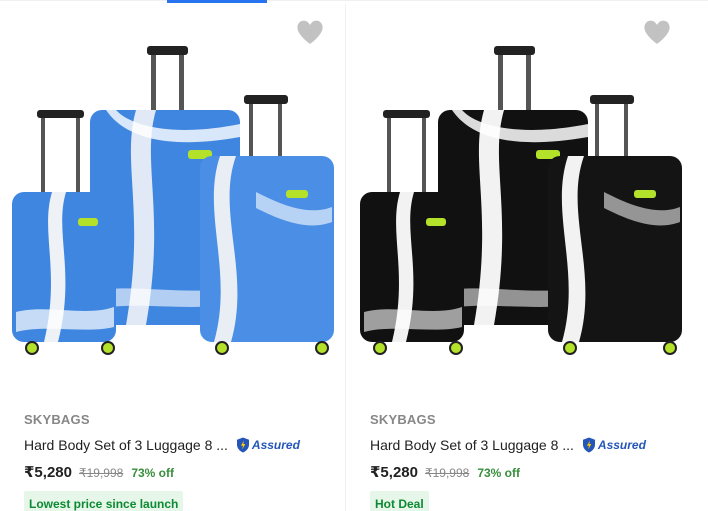 Image resolution: width=708 pixels, height=511 pixels. What do you see at coordinates (399, 501) in the screenshot?
I see `deal-badge: Hot Deal` at bounding box center [399, 501].